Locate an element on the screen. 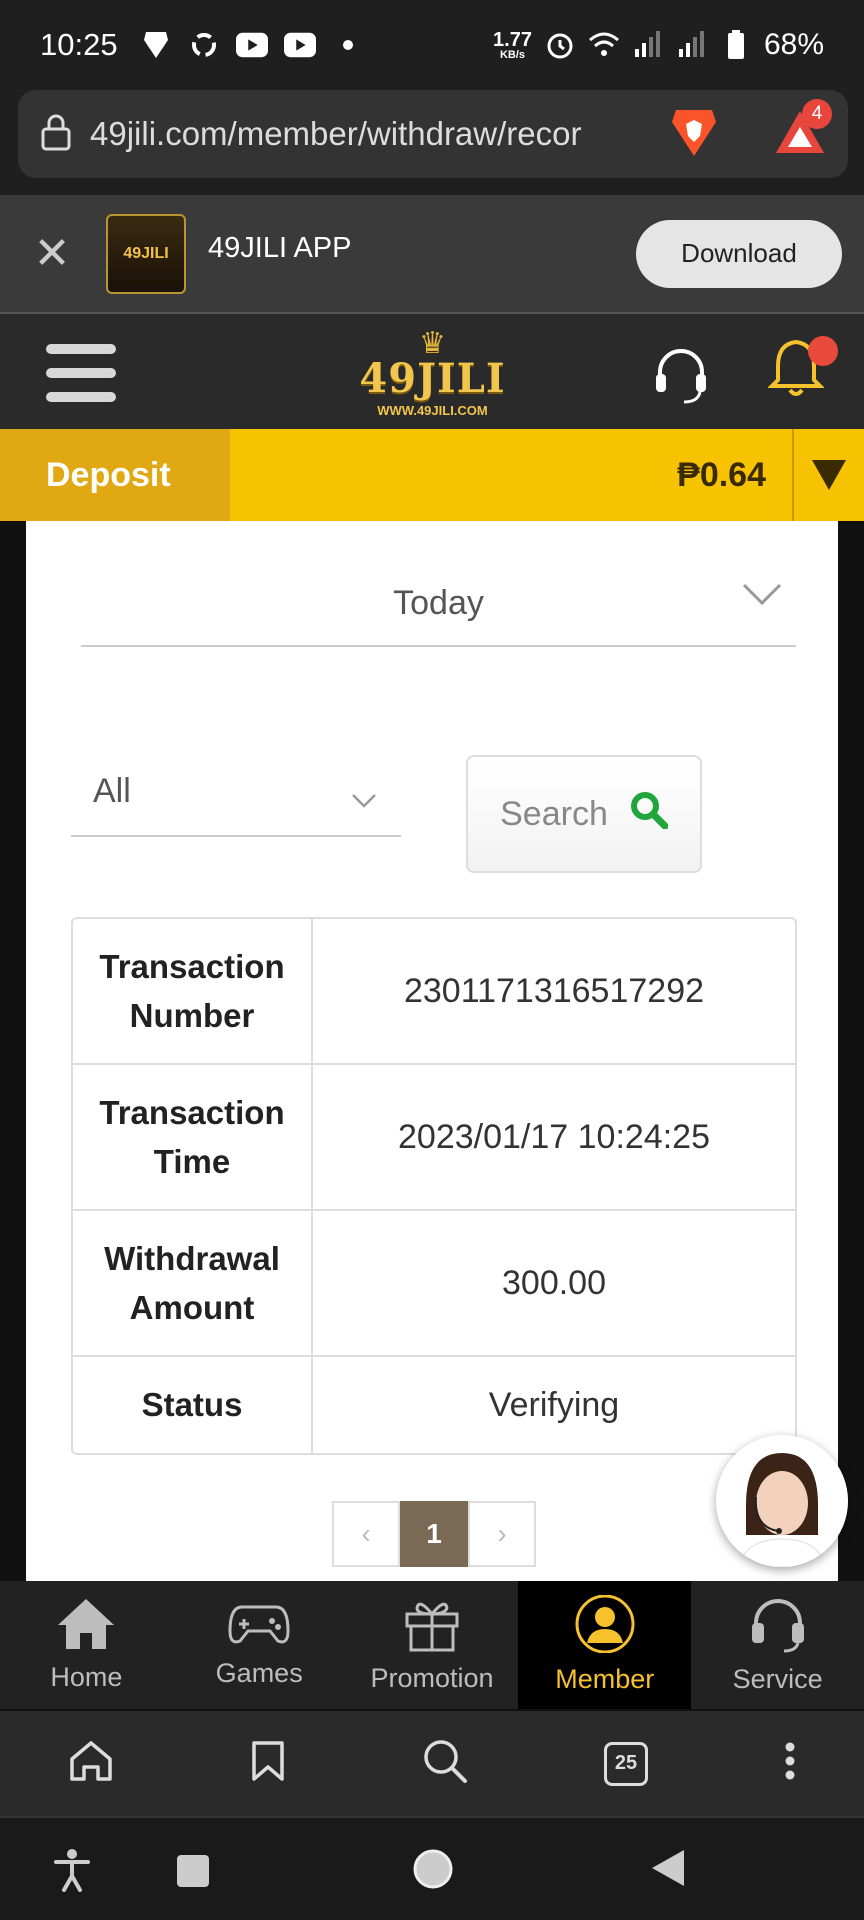 This screenshot has height=1920, width=864. brave-rewards-icon: 4 is located at coordinates (803, 129).